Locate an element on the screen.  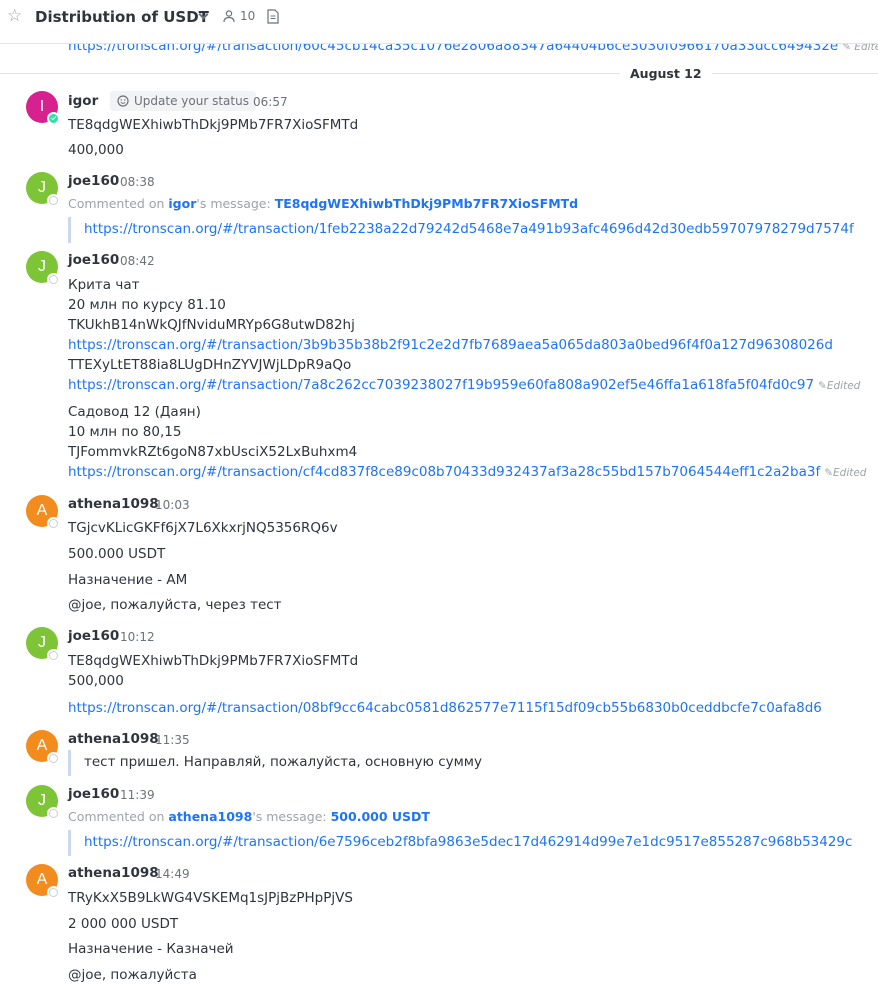
comment-message-link: TE8qdgWEXhiwbThDkj9PMb7FR7XioSFMTd is located at coordinates (426, 203).